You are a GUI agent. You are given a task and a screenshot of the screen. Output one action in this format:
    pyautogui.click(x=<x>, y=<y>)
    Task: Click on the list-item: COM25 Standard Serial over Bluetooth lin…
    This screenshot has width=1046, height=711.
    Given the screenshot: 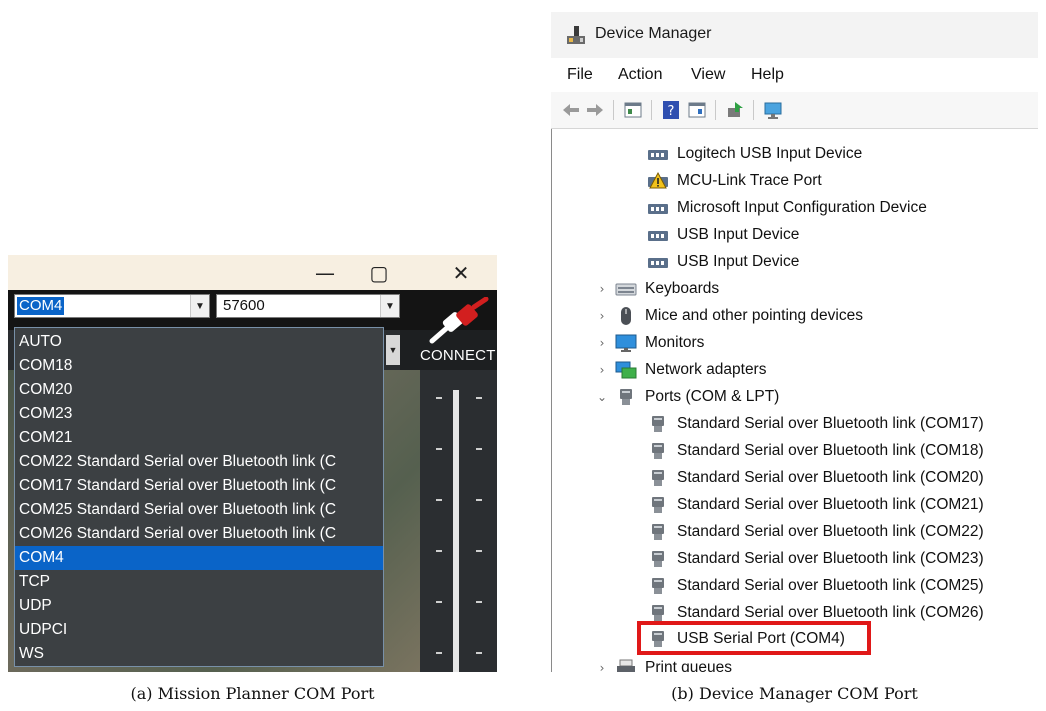 What is the action you would take?
    pyautogui.click(x=199, y=510)
    